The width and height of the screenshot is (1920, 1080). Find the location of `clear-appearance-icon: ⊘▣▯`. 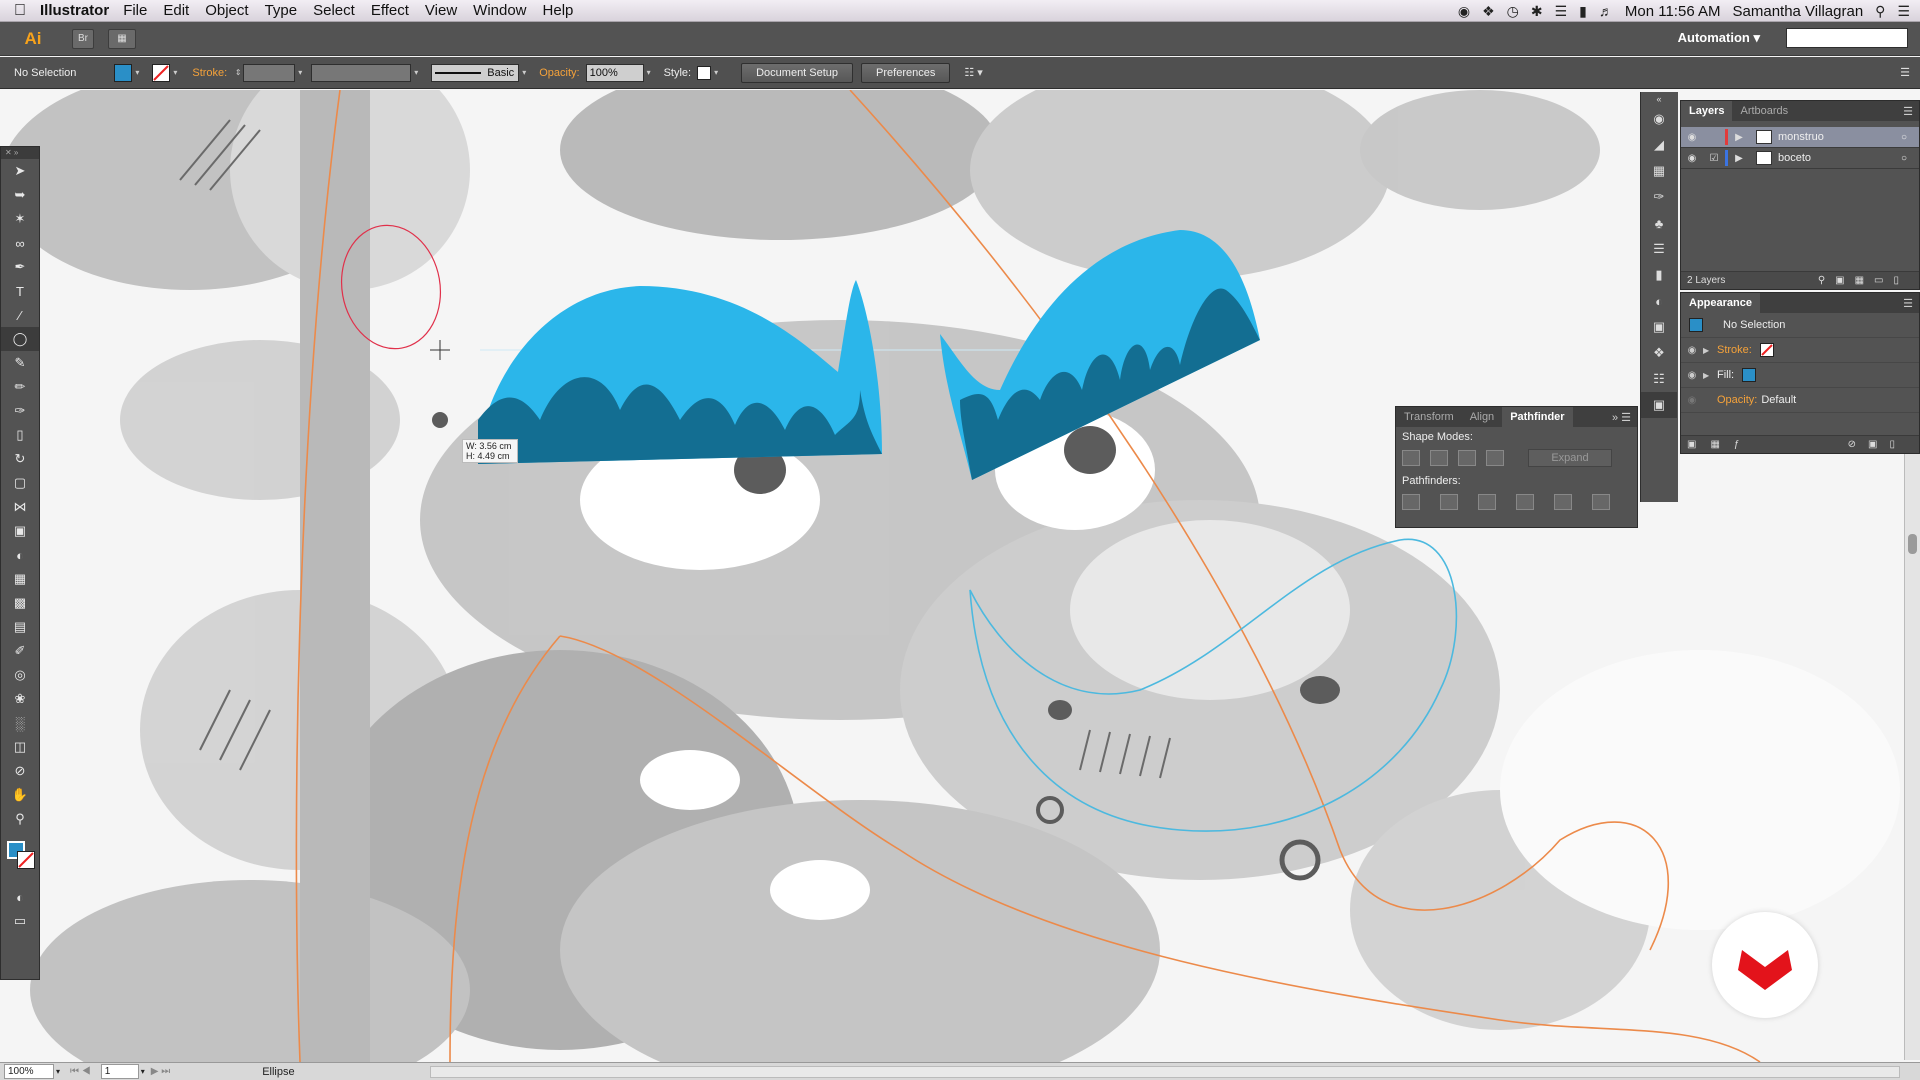

clear-appearance-icon: ⊘▣▯ is located at coordinates (1877, 445).